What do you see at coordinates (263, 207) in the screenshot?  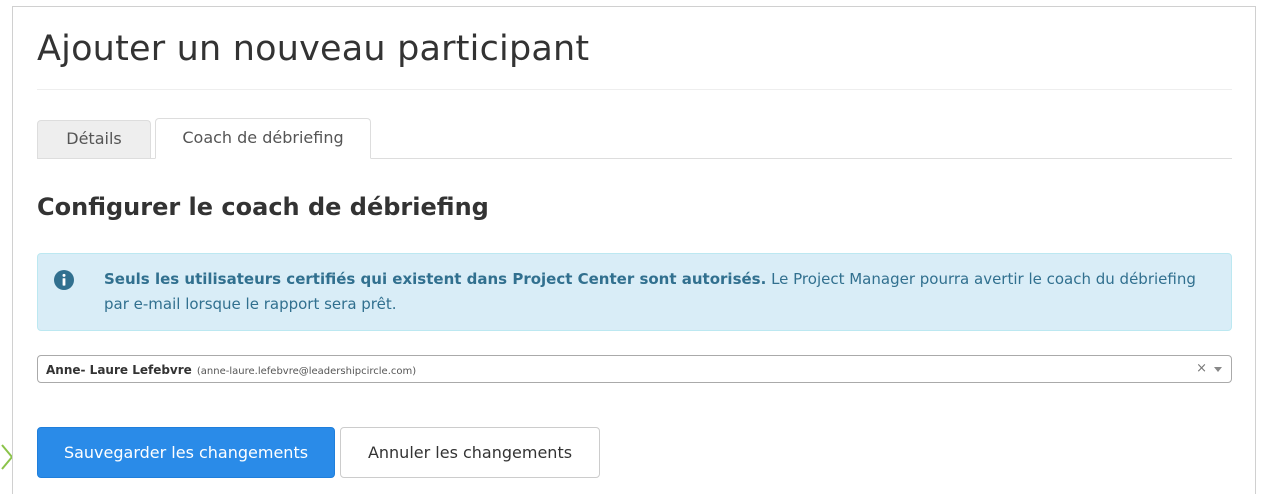 I see `section-title: Configurer le coach de débriefing` at bounding box center [263, 207].